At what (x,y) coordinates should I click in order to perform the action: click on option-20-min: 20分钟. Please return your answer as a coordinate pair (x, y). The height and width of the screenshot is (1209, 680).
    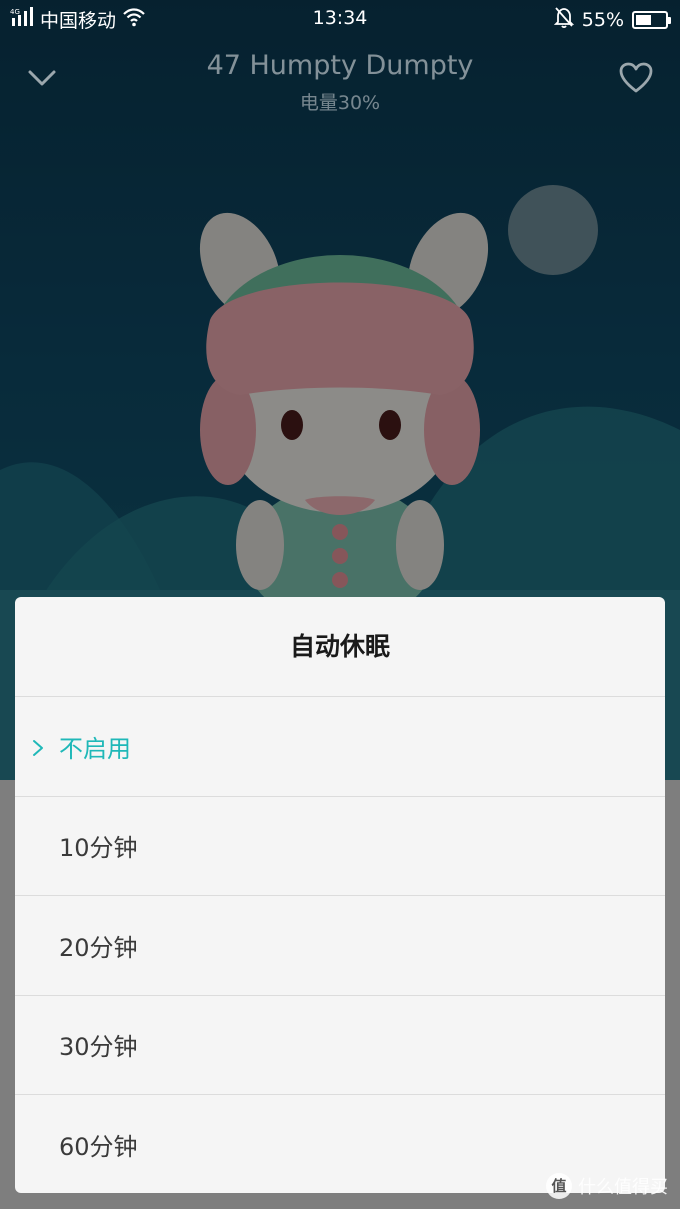
    Looking at the image, I should click on (340, 946).